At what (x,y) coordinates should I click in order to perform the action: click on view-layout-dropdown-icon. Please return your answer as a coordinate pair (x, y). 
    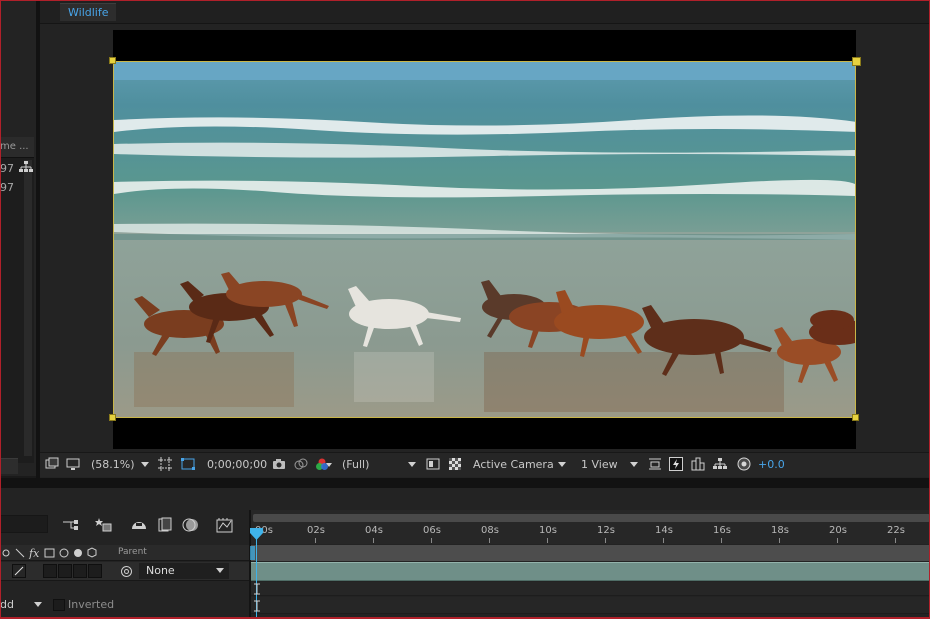
    Looking at the image, I should click on (634, 464).